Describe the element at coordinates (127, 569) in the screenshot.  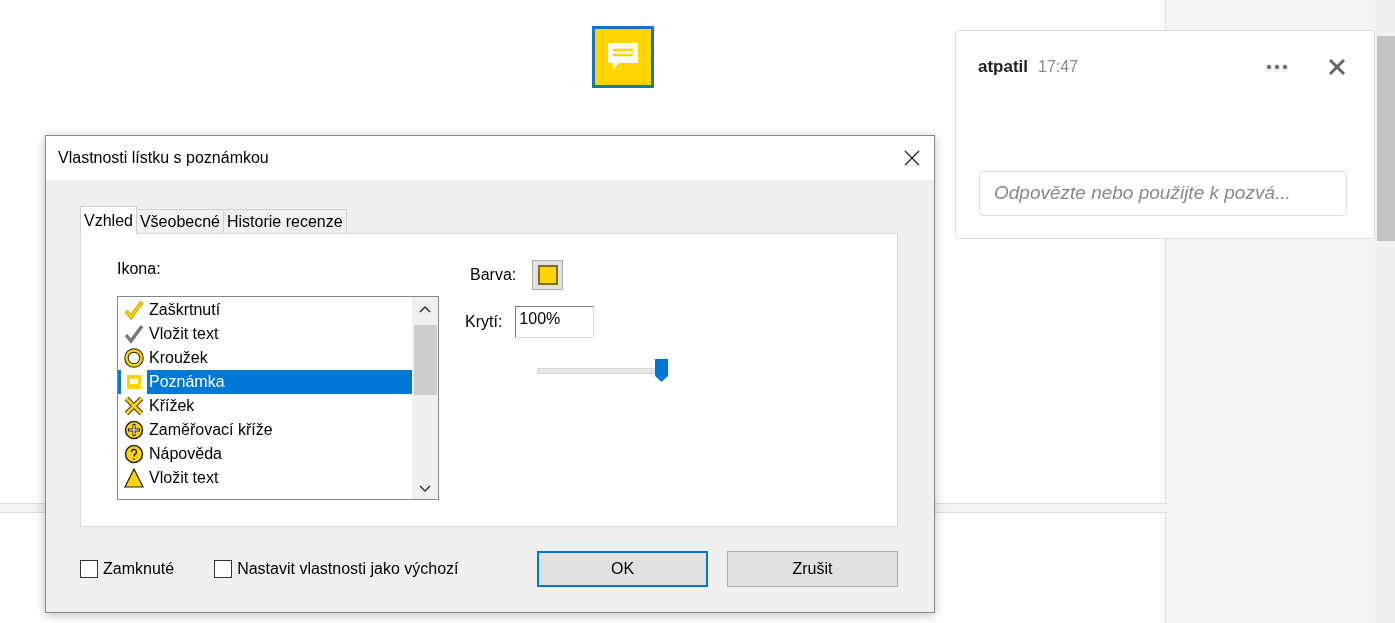
I see `checkbox: Zamknuté` at that location.